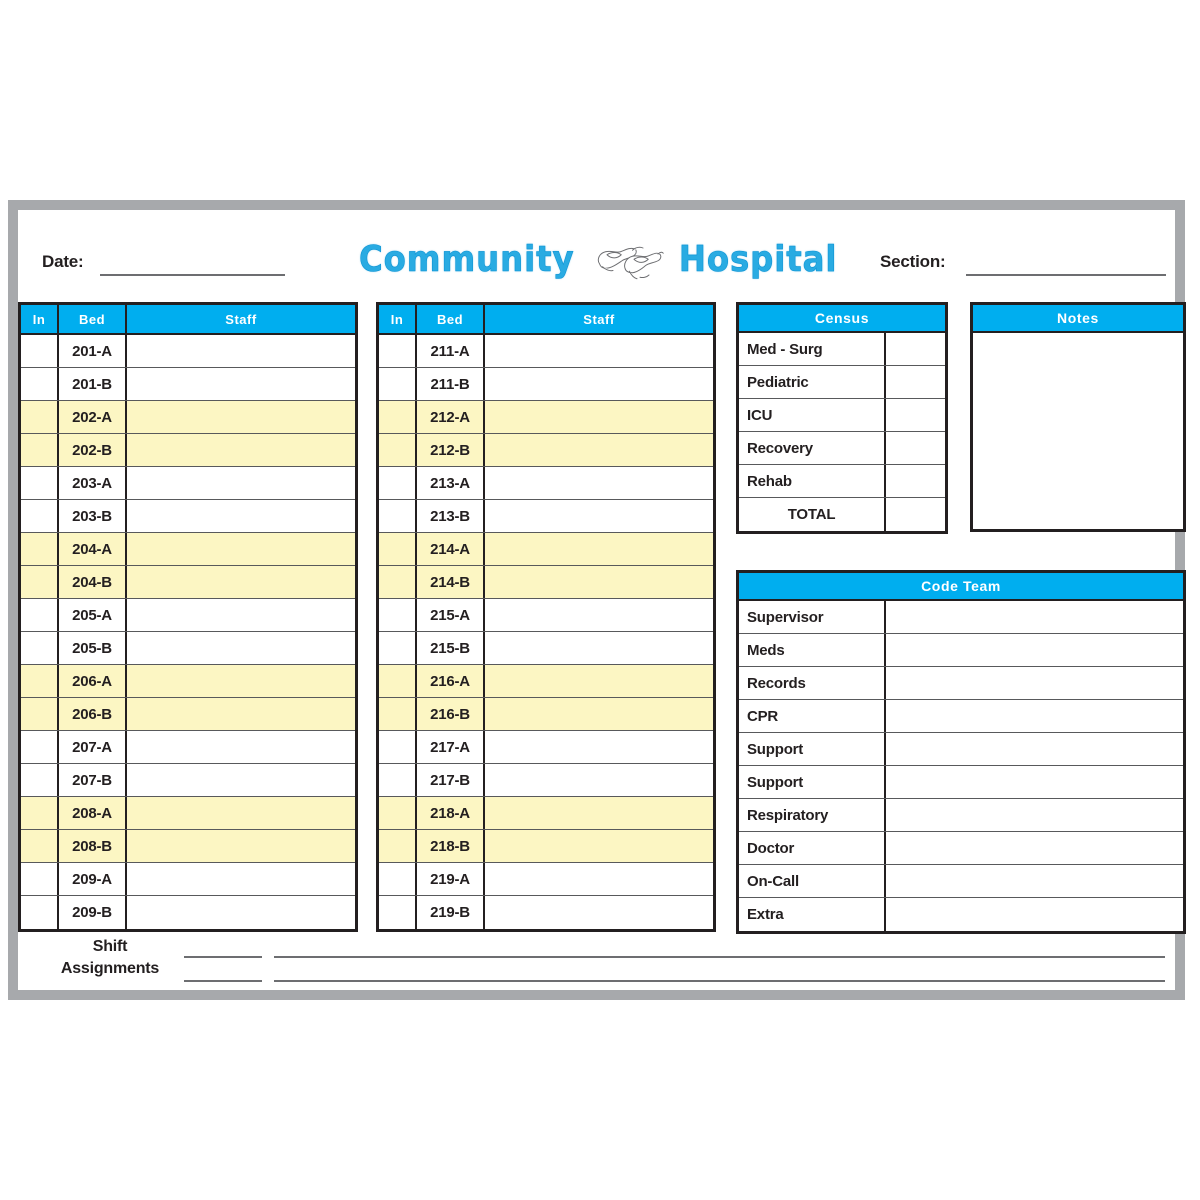 Image resolution: width=1200 pixels, height=1200 pixels. What do you see at coordinates (93, 417) in the screenshot?
I see `bed-number-cell: 202-A` at bounding box center [93, 417].